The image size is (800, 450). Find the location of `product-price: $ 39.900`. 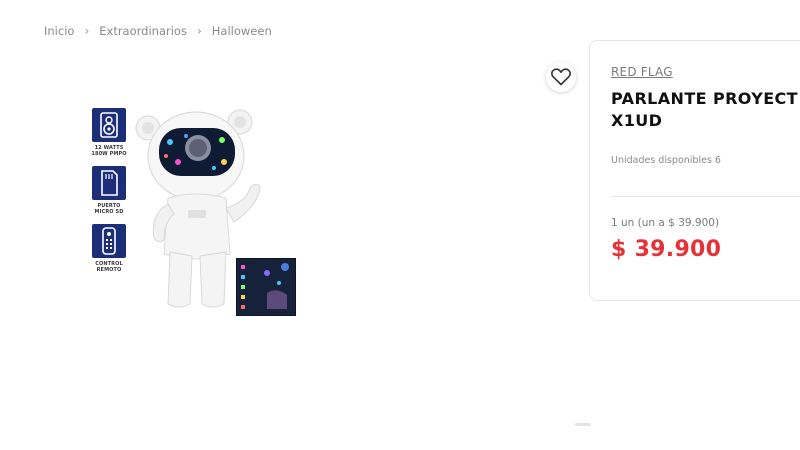

product-price: $ 39.900 is located at coordinates (666, 249).